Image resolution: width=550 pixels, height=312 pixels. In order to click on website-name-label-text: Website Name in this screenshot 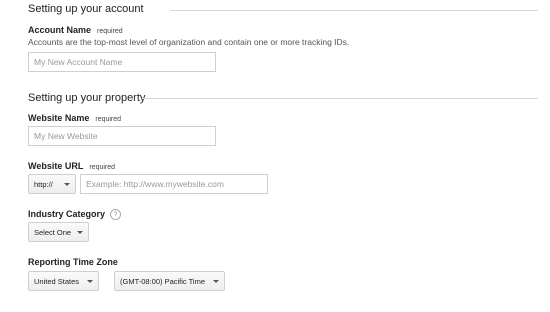, I will do `click(59, 118)`.